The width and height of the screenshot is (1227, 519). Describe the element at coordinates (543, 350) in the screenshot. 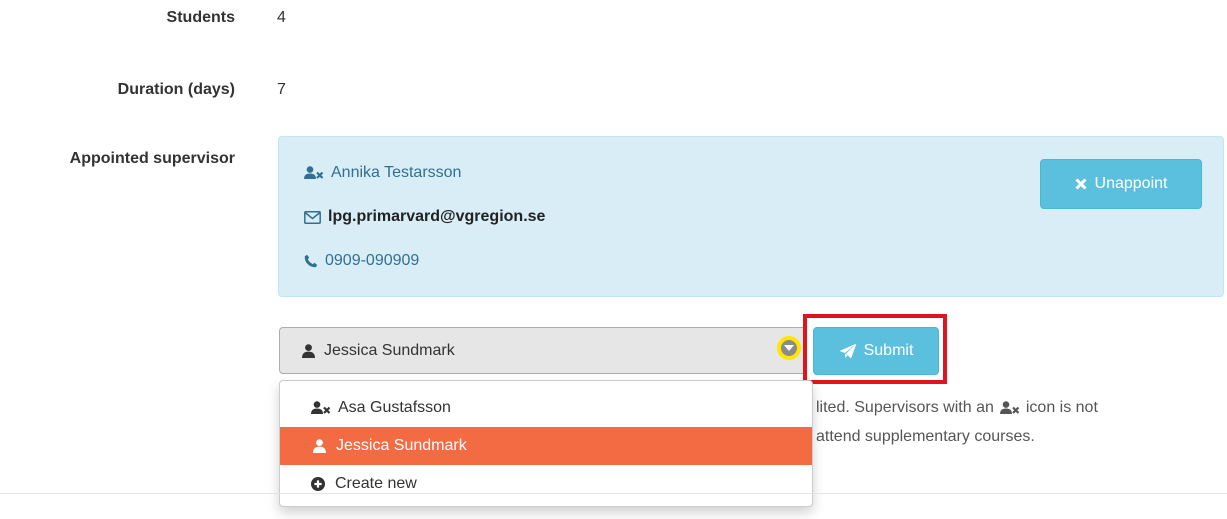

I see `supervisor-select: Jessica Sundmark` at that location.